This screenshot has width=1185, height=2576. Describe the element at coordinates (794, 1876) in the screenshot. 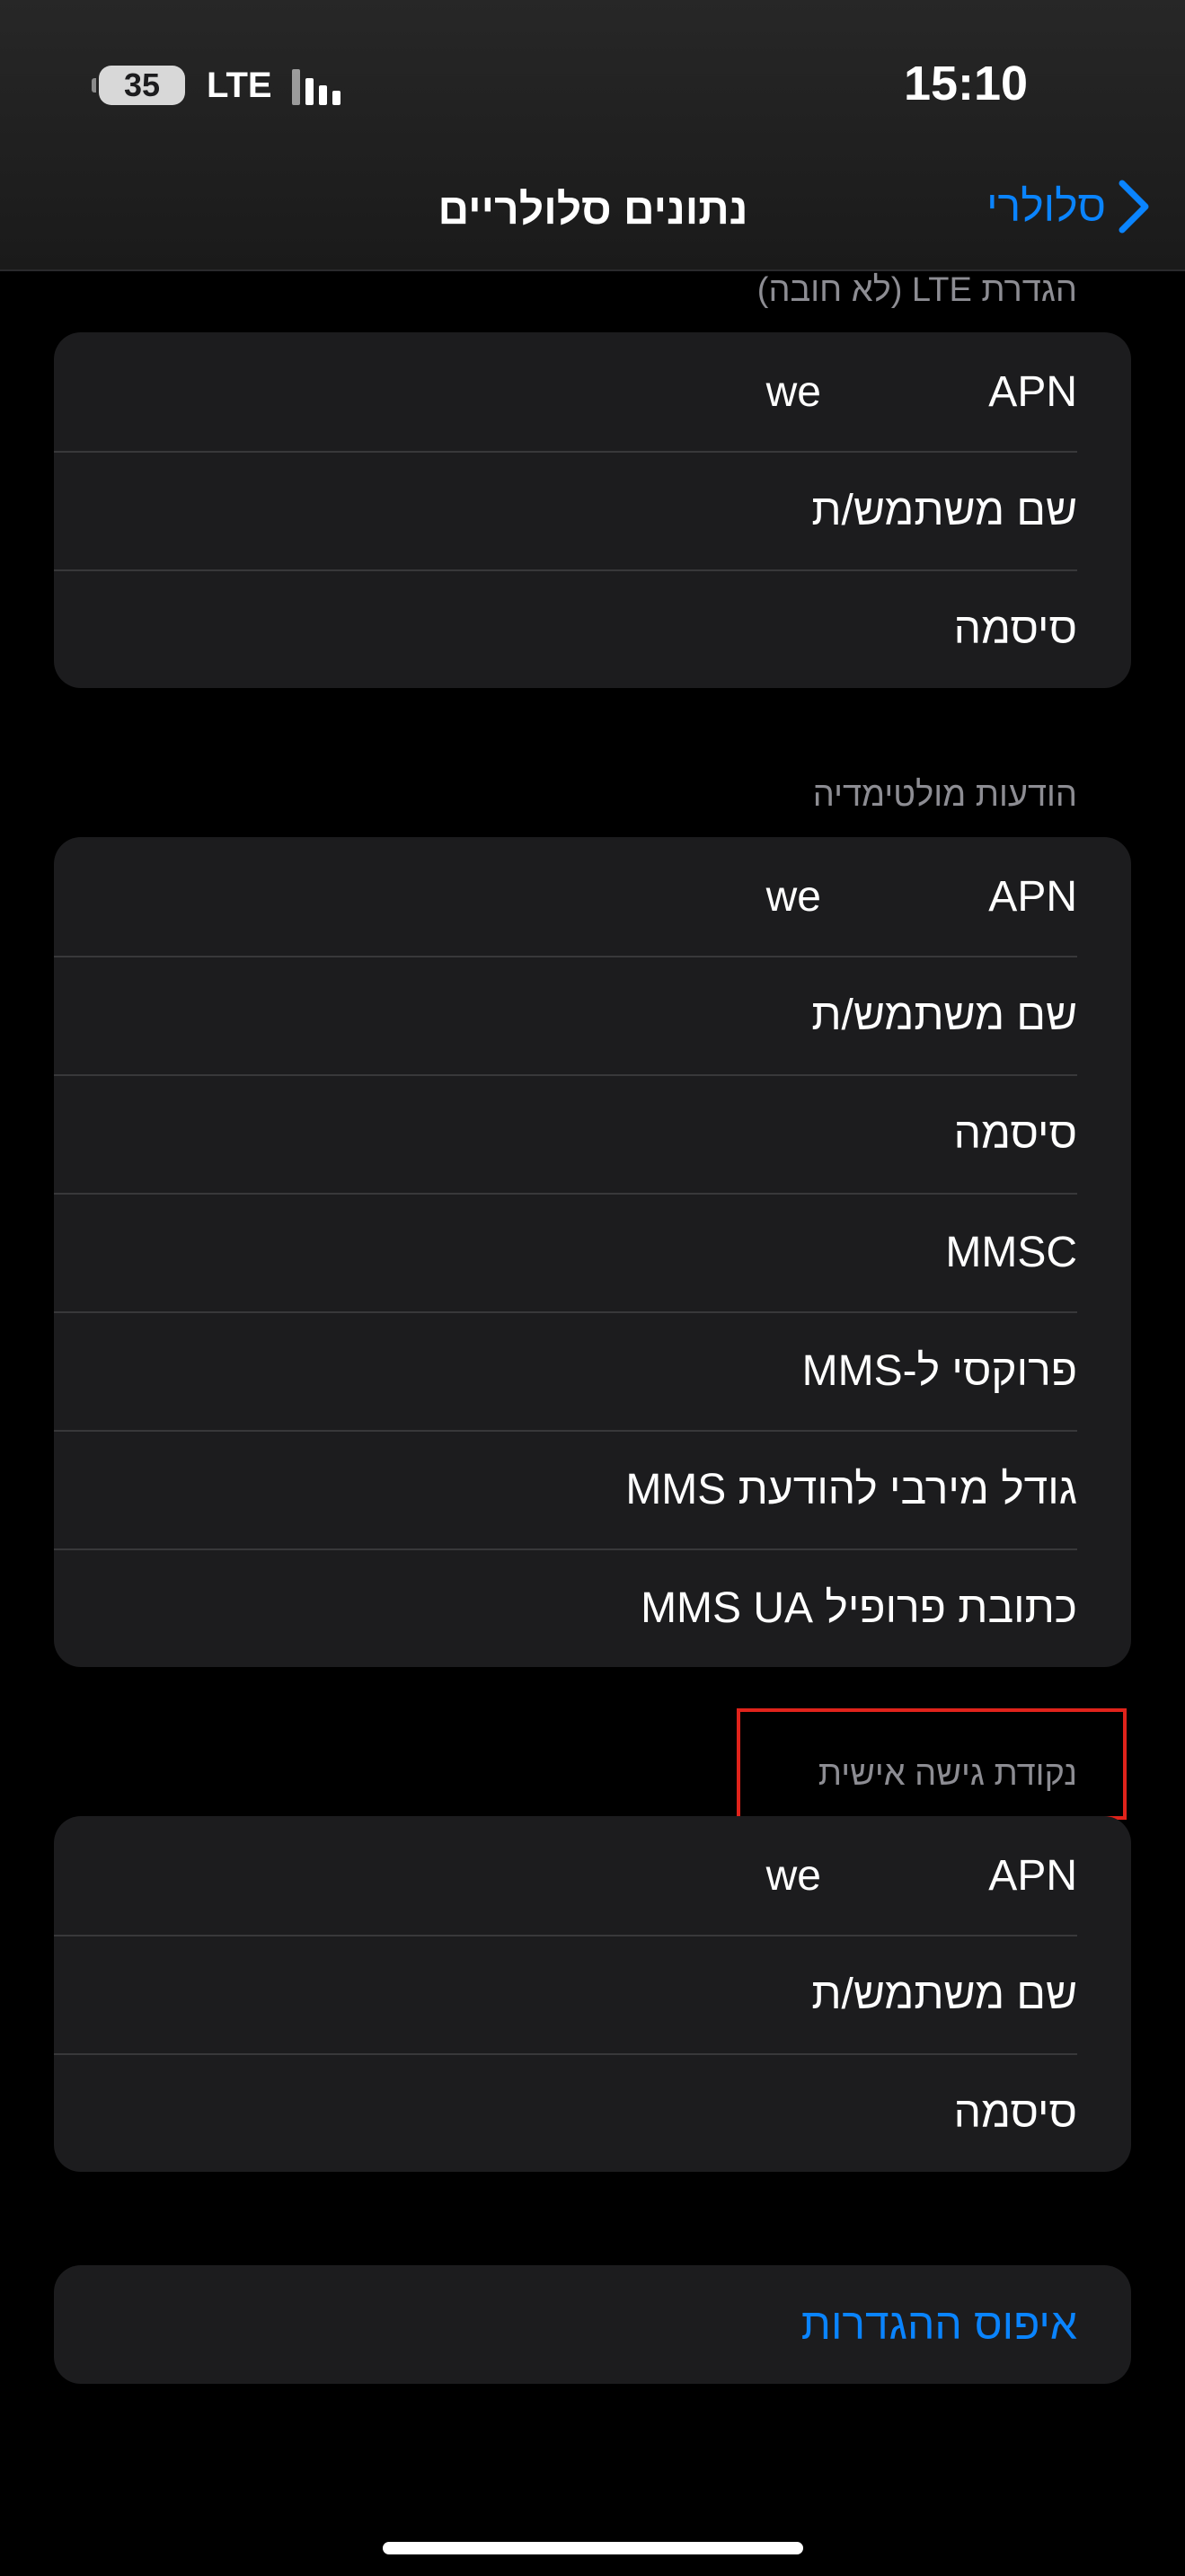

I see `hotspot-apn-value: we` at that location.